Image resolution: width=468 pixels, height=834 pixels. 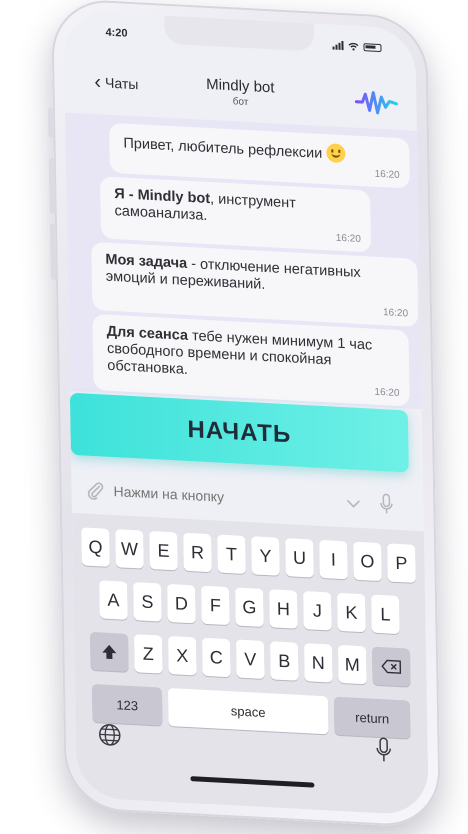 What do you see at coordinates (216, 657) in the screenshot?
I see `key-c: C` at bounding box center [216, 657].